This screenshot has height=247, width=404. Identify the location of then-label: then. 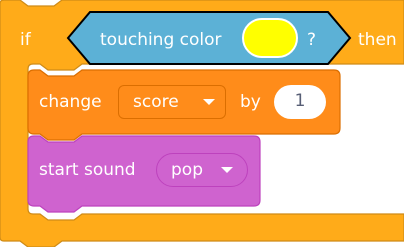
(377, 40).